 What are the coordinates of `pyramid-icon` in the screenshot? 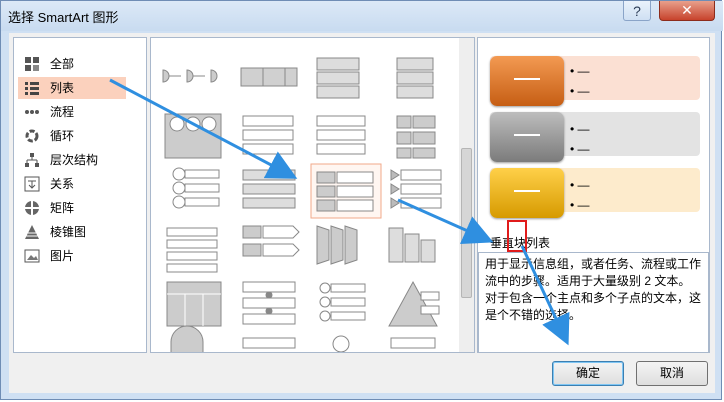 It's located at (32, 232).